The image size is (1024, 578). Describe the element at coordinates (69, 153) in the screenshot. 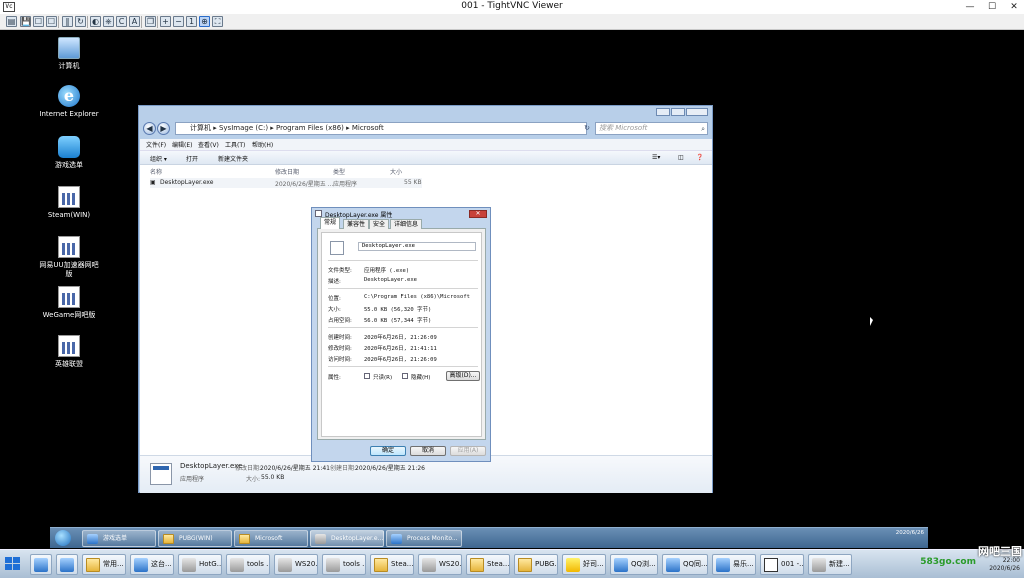

I see `desktop-icon-game-menu: 游戏选单` at that location.